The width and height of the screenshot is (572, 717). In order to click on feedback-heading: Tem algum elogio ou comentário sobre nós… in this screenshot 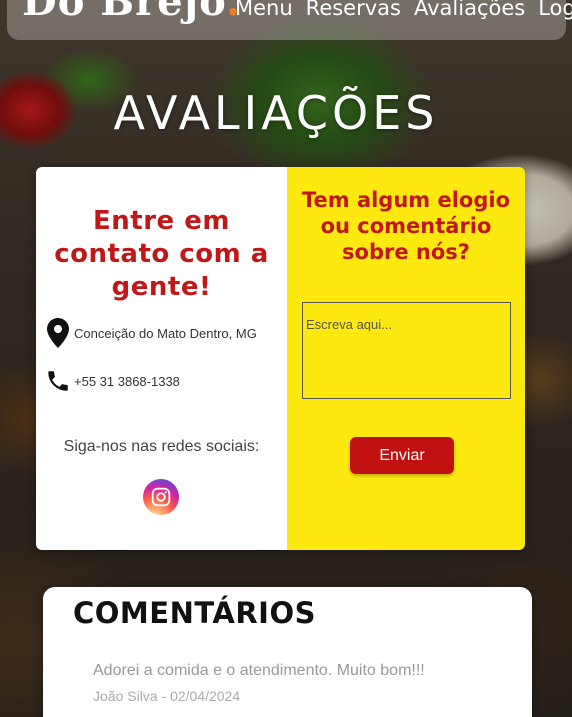, I will do `click(406, 226)`.